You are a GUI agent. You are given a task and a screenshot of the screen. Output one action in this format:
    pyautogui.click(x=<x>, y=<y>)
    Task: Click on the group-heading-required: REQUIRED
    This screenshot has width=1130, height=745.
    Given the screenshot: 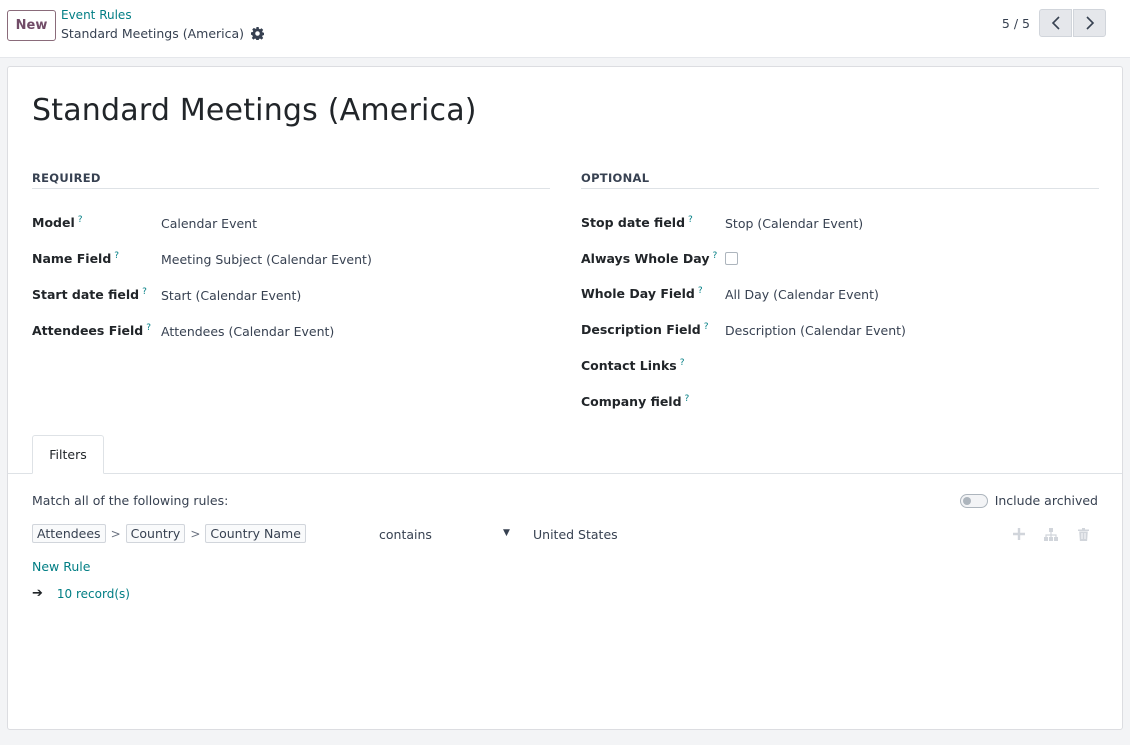 What is the action you would take?
    pyautogui.click(x=66, y=178)
    